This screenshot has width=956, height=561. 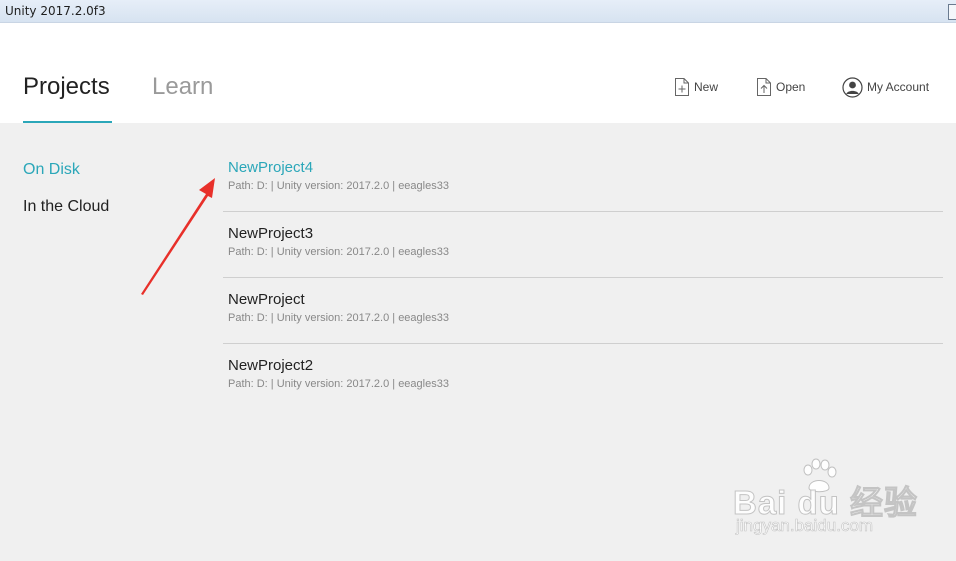 I want to click on window-control-button, so click(x=952, y=12).